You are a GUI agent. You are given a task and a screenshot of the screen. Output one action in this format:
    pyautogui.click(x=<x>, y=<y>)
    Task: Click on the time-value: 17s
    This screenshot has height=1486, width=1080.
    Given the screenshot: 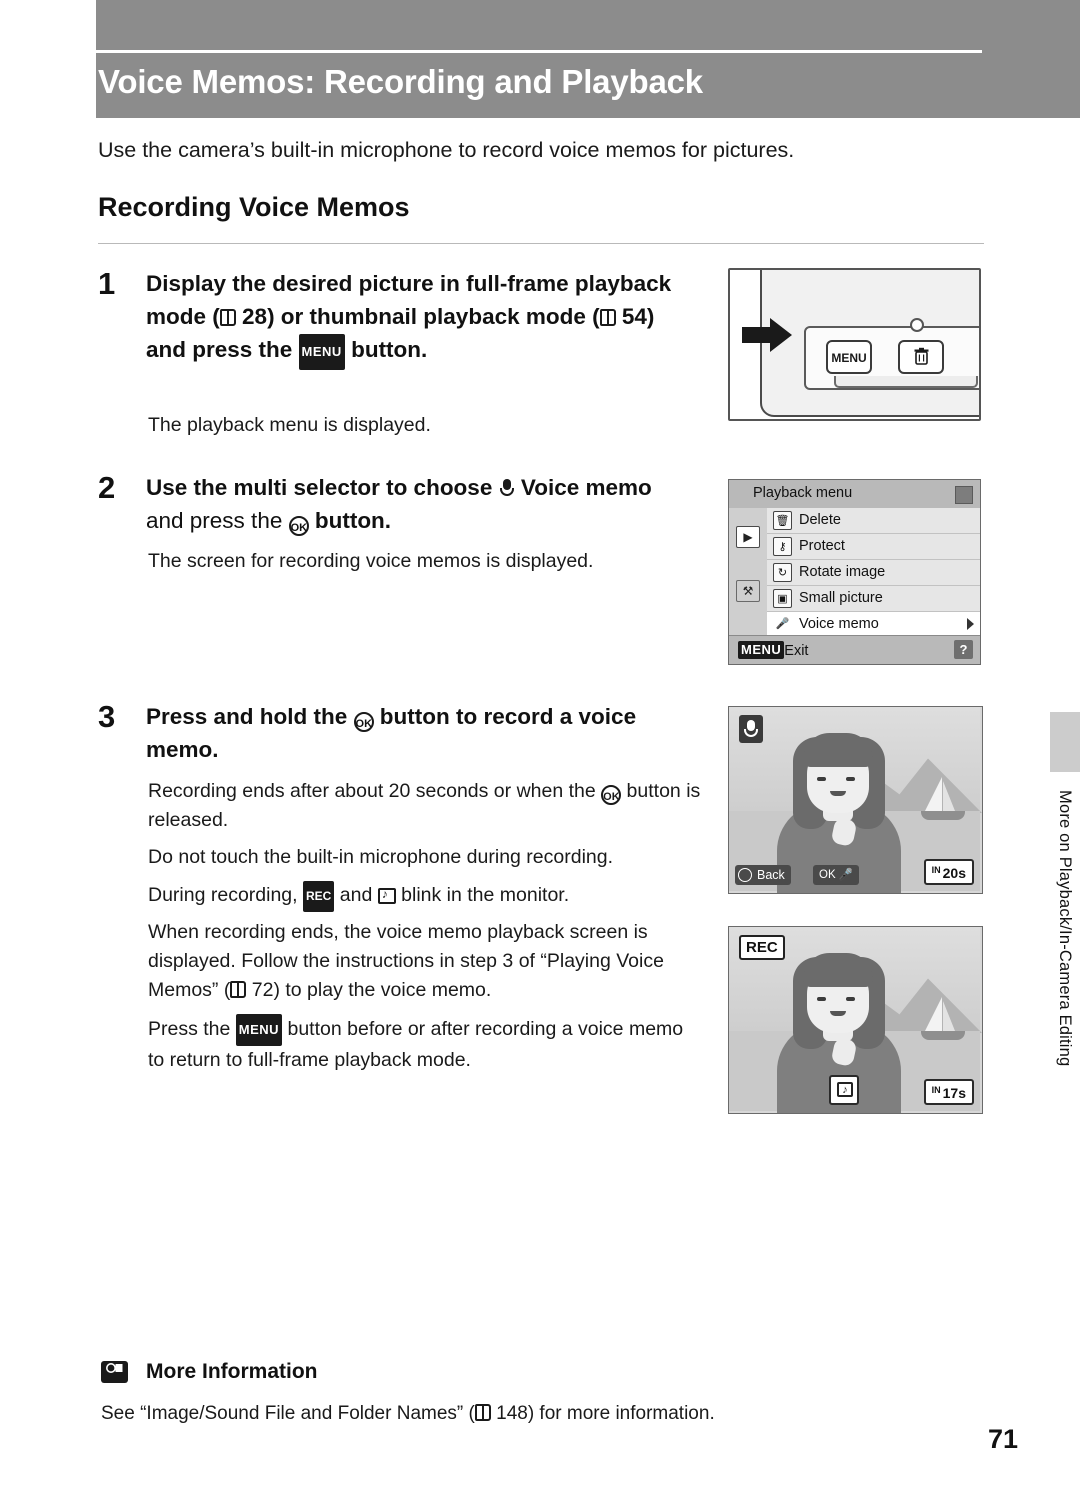 What is the action you would take?
    pyautogui.click(x=954, y=1093)
    